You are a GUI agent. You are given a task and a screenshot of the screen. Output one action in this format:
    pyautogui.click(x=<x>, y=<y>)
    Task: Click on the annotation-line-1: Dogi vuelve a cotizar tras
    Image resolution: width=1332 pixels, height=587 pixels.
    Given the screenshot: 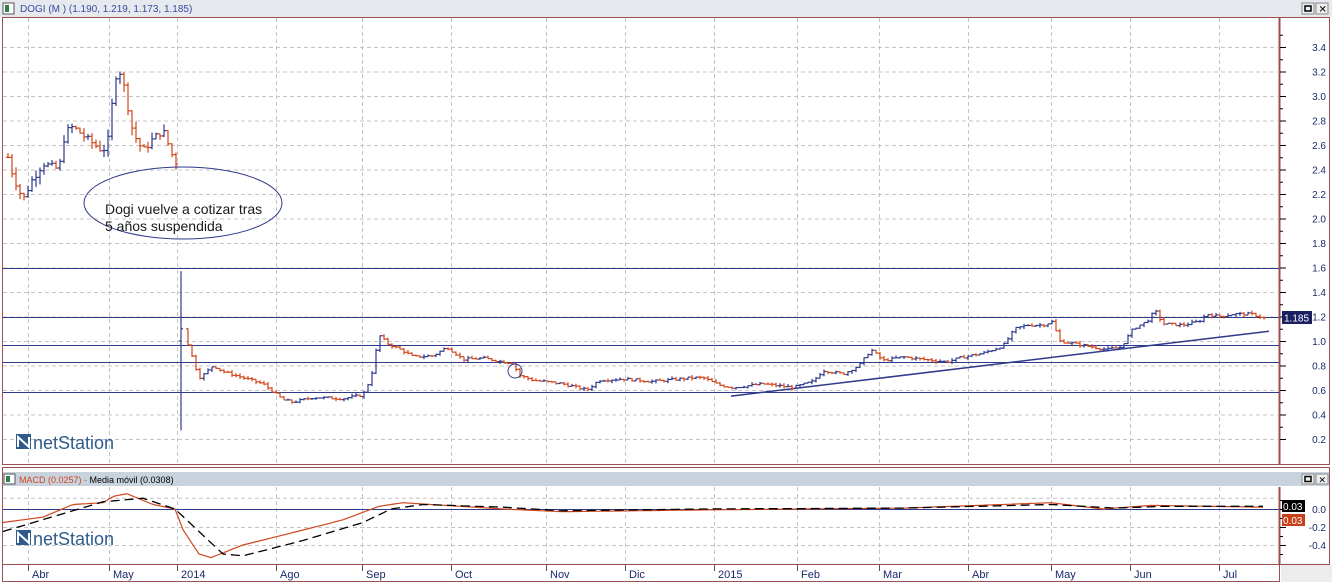 What is the action you would take?
    pyautogui.click(x=183, y=209)
    